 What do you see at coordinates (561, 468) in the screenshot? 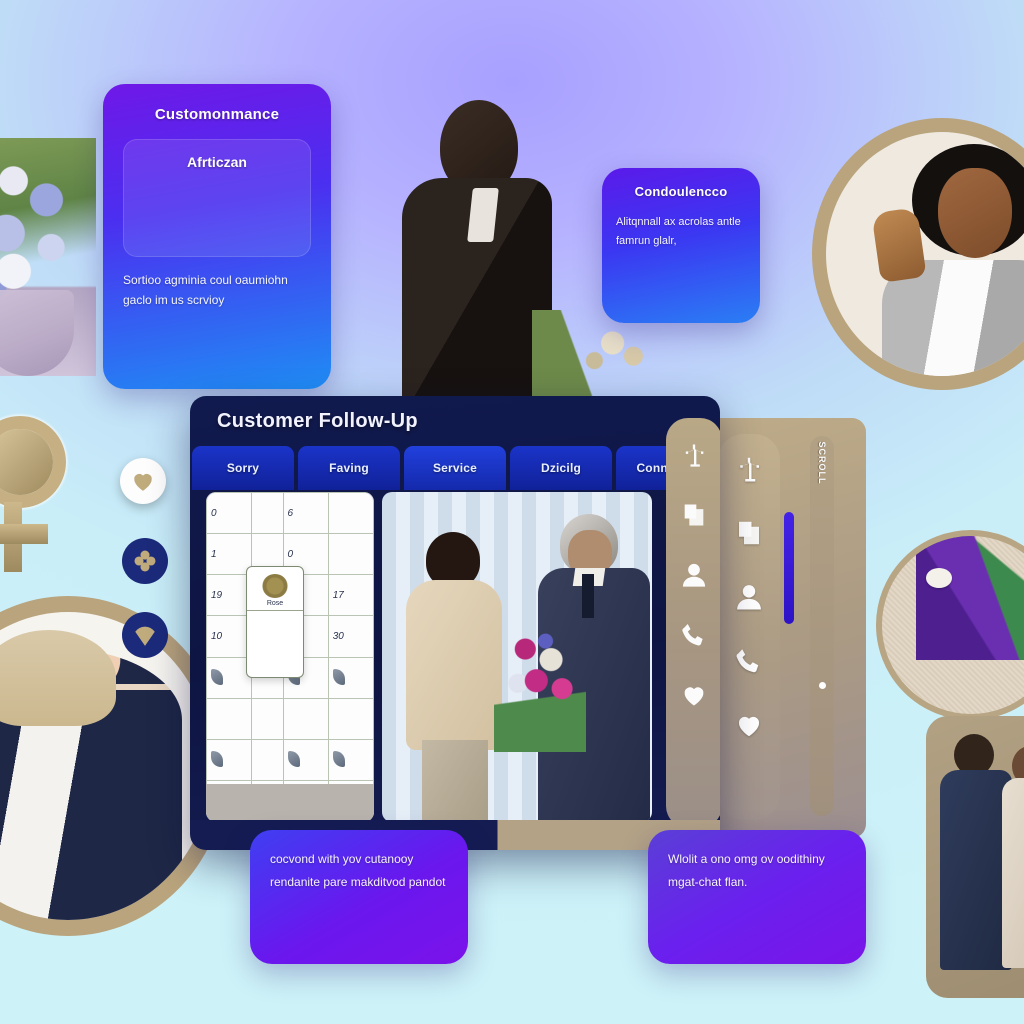
I see `tab-dzicilg: Dzicilg` at bounding box center [561, 468].